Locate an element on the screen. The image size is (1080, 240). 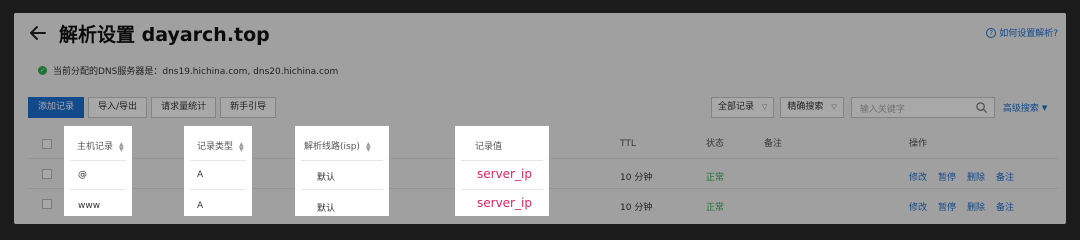
value-column-highlight: 记录值 server_ip server_ip is located at coordinates (502, 171).